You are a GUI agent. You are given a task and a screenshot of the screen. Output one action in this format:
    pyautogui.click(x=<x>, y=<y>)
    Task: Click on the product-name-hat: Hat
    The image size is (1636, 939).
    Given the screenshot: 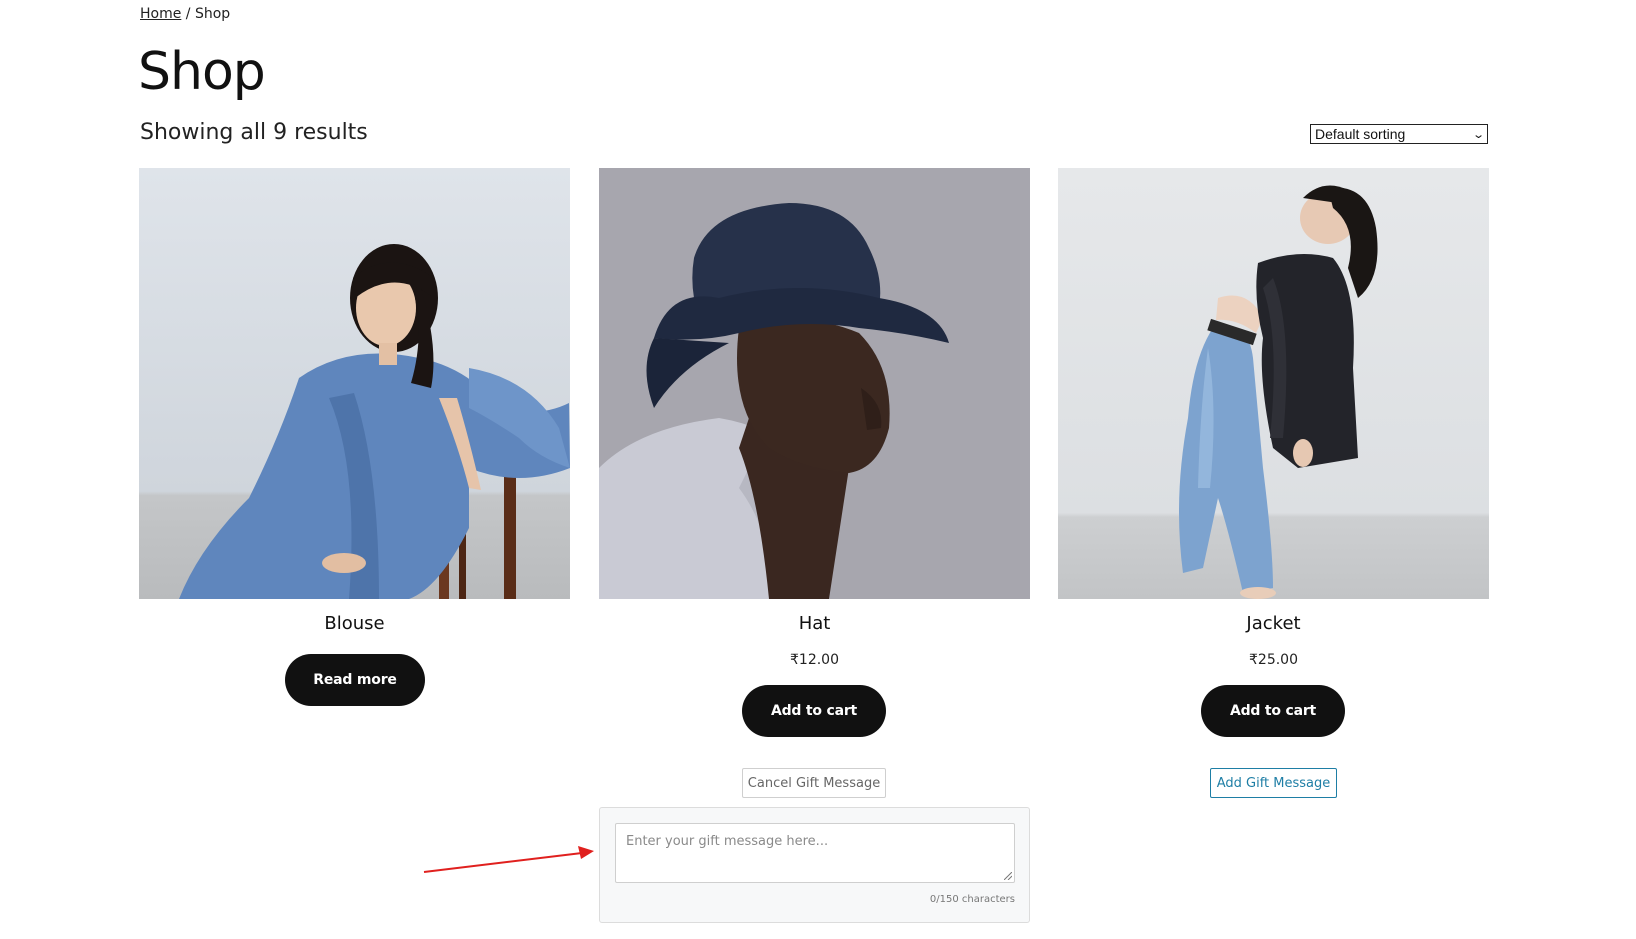 What is the action you would take?
    pyautogui.click(x=814, y=624)
    